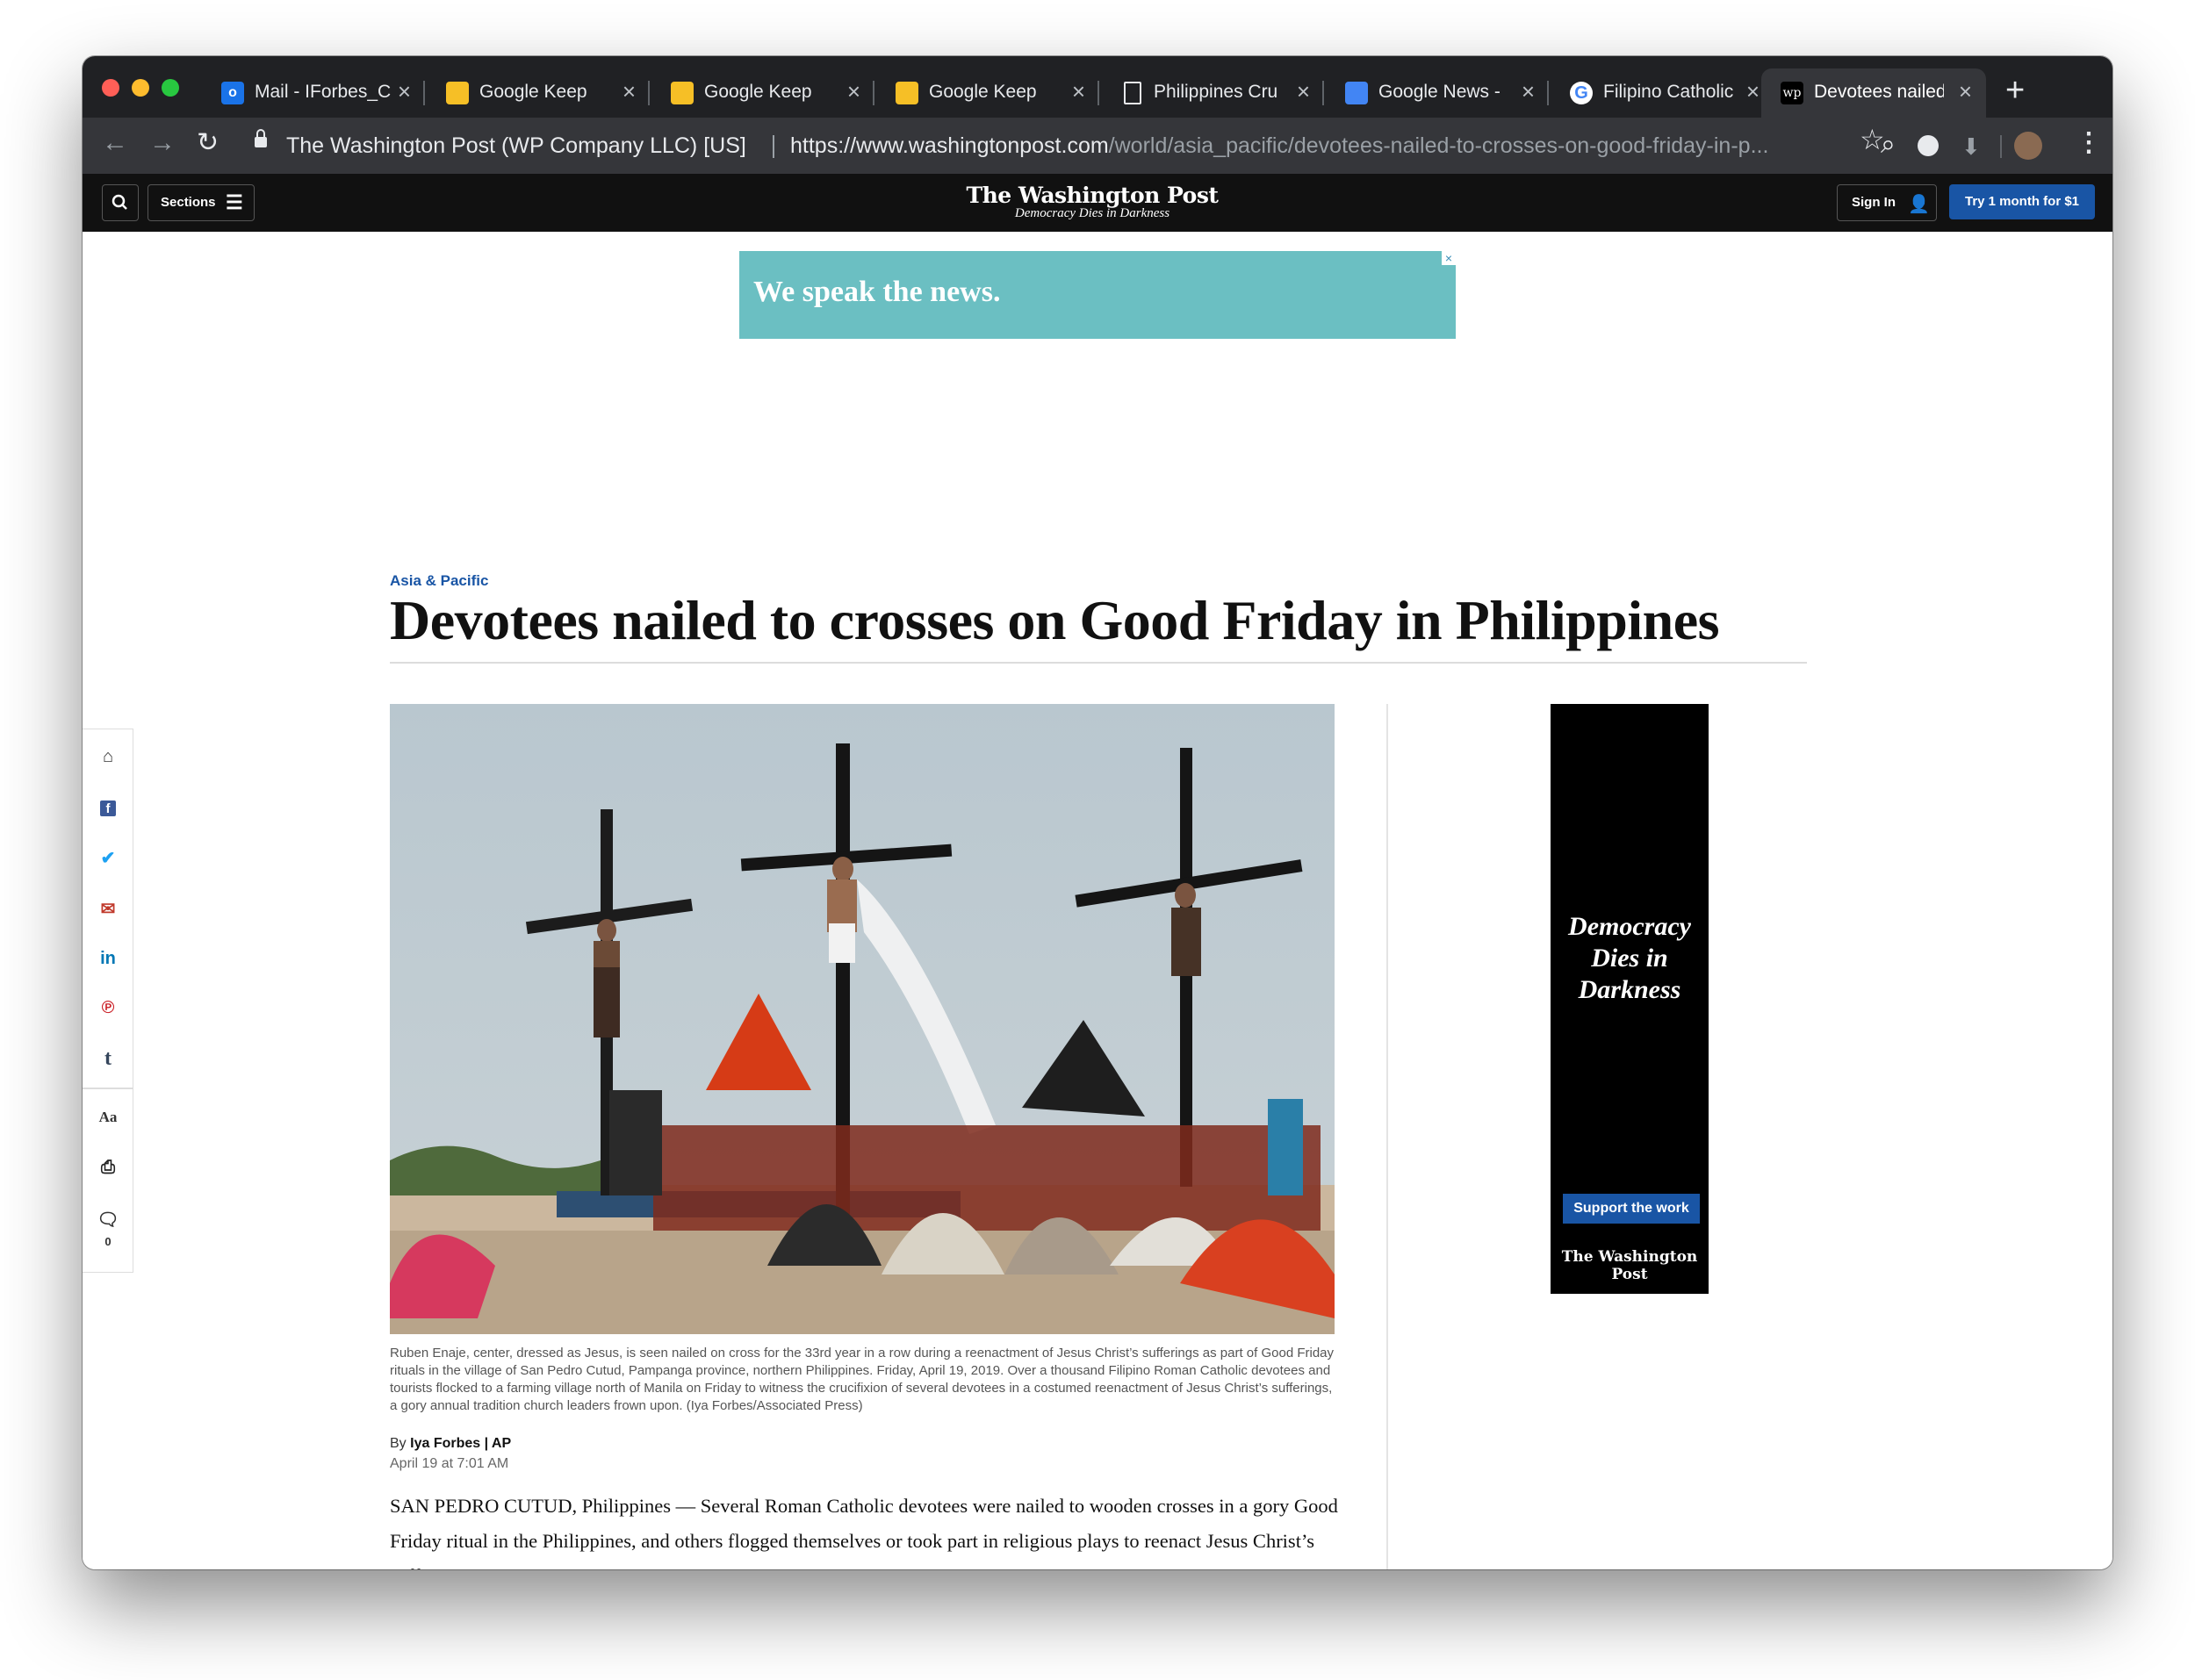 The height and width of the screenshot is (1680, 2195). I want to click on google-icon: G, so click(1581, 93).